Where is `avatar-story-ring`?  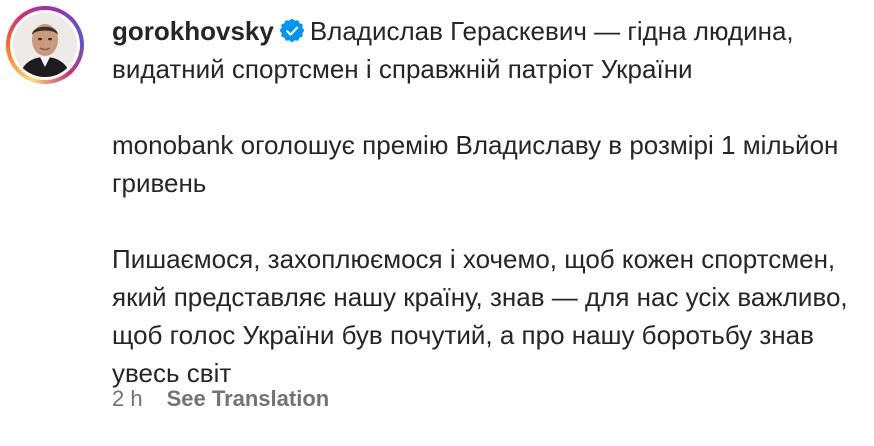 avatar-story-ring is located at coordinates (45, 45).